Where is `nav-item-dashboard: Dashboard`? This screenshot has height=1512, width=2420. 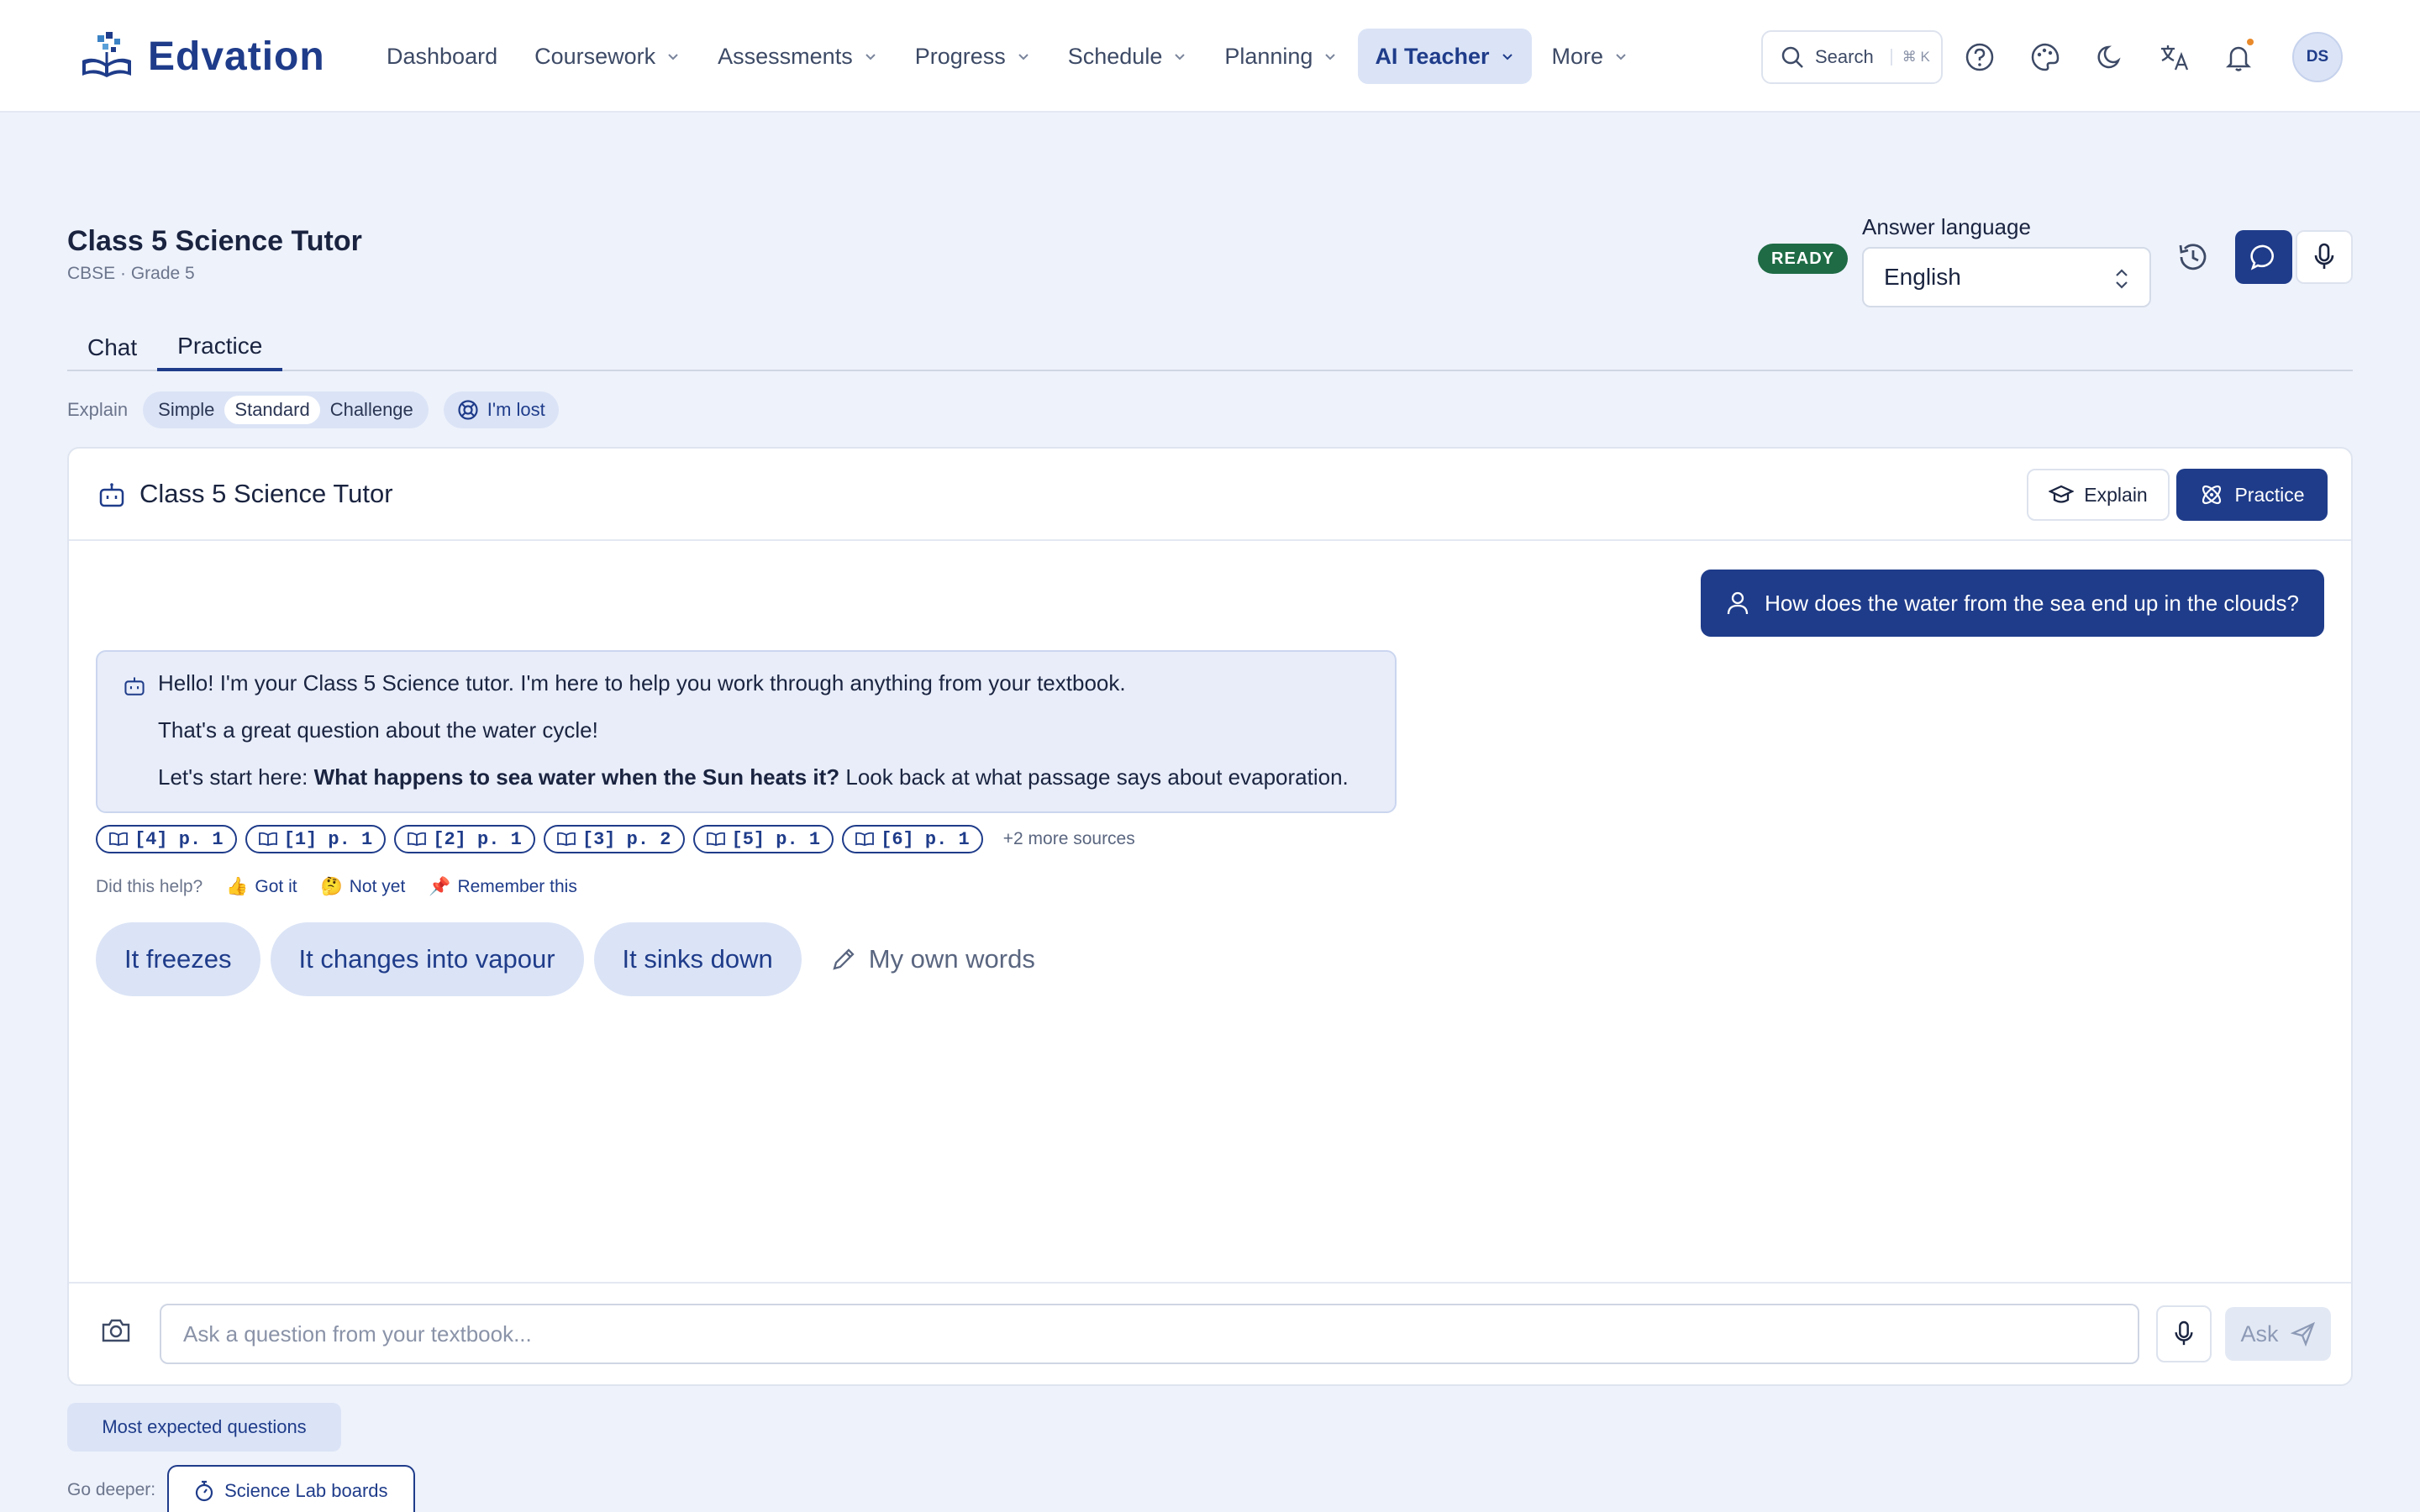 nav-item-dashboard: Dashboard is located at coordinates (442, 56).